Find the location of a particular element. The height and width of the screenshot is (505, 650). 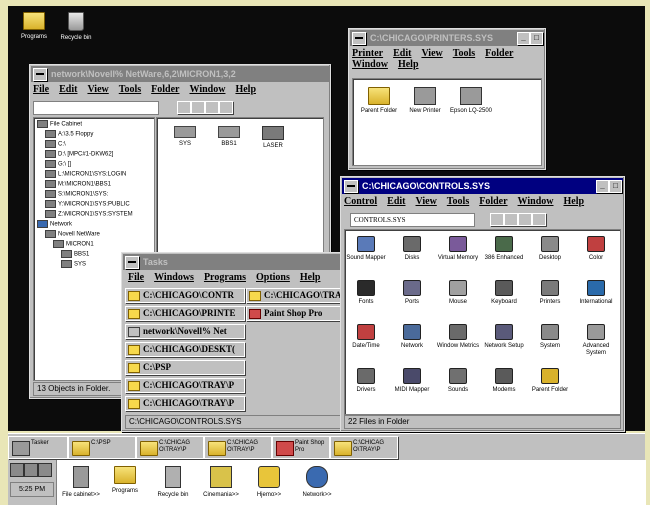

tree-item: Network is located at coordinates (54, 224).